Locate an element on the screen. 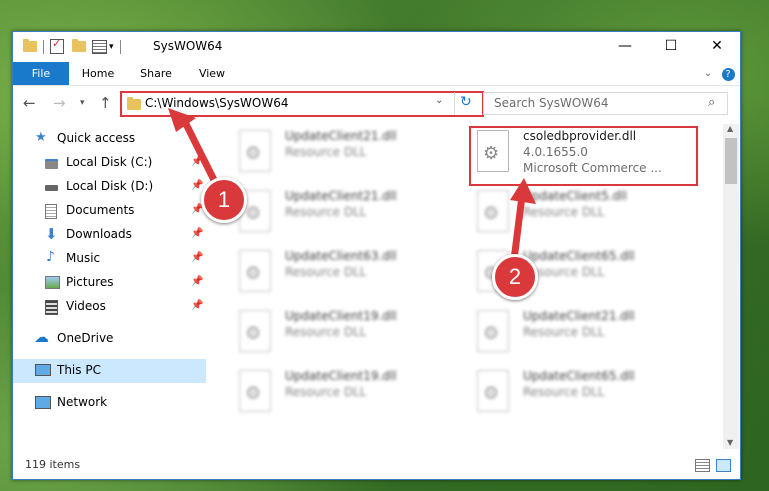 This screenshot has width=769, height=491. arrow-2-head is located at coordinates (523, 191).